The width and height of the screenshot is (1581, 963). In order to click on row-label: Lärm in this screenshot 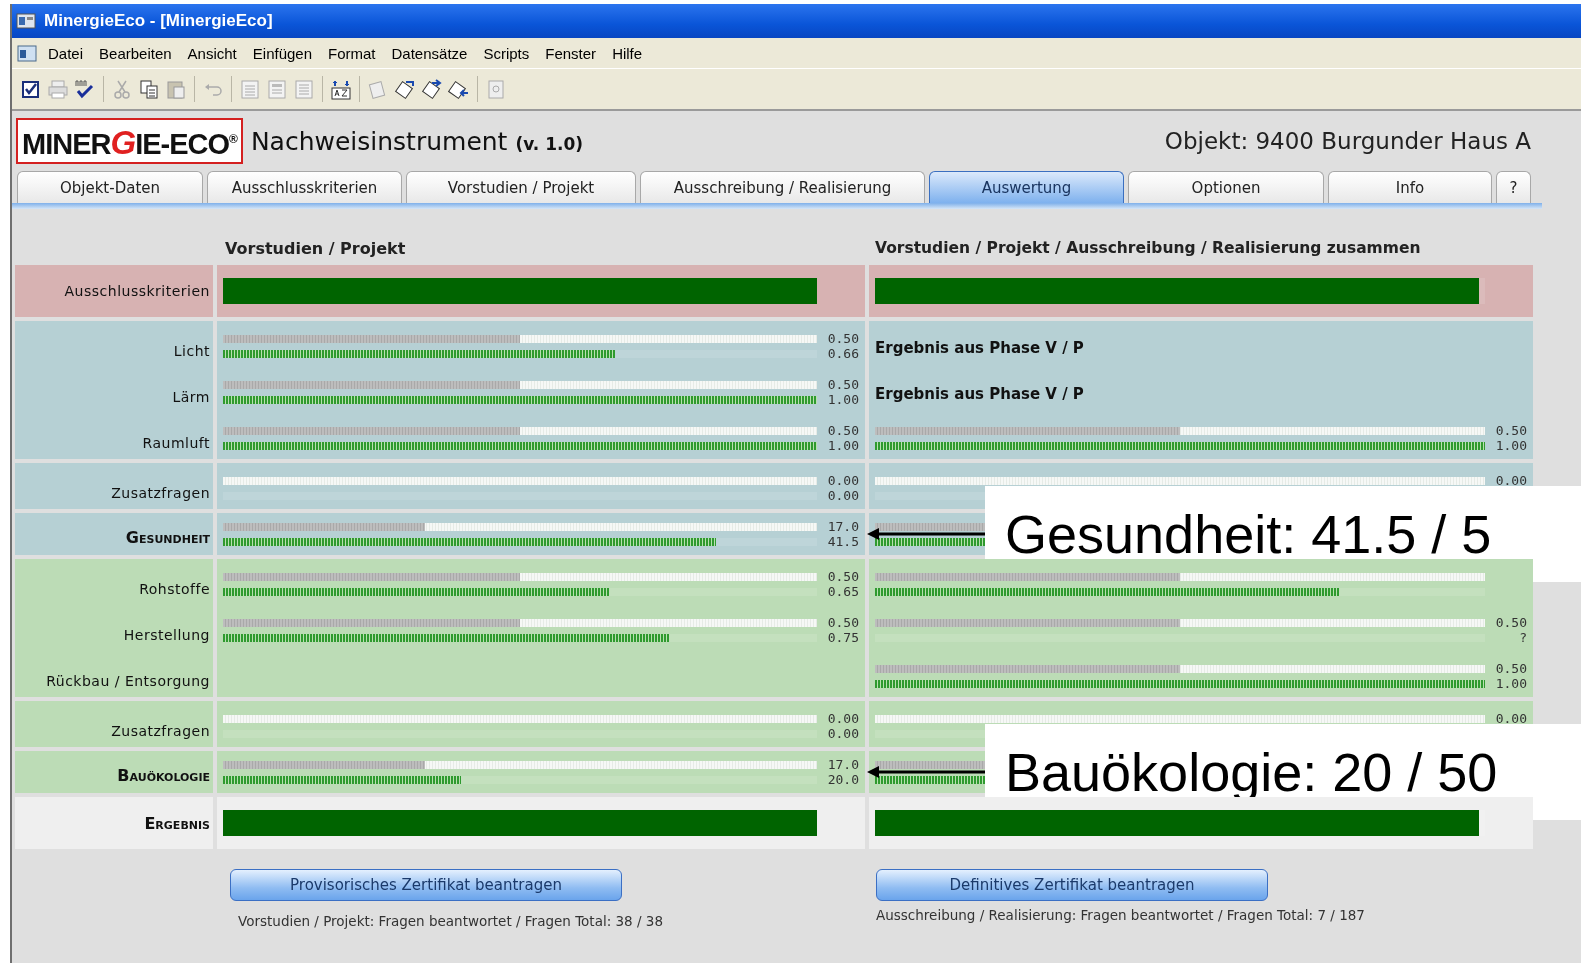, I will do `click(191, 397)`.